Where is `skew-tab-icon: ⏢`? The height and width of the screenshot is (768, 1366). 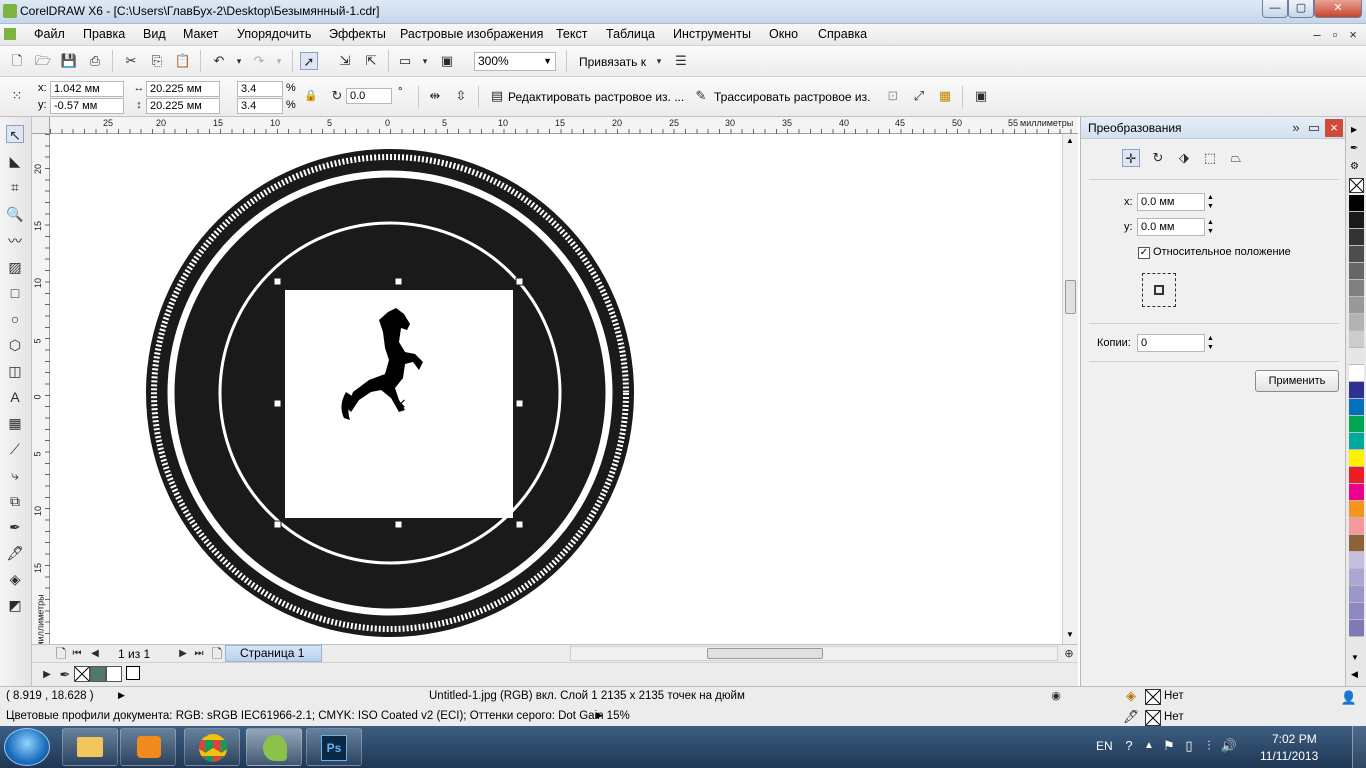 skew-tab-icon: ⏢ is located at coordinates (1236, 158).